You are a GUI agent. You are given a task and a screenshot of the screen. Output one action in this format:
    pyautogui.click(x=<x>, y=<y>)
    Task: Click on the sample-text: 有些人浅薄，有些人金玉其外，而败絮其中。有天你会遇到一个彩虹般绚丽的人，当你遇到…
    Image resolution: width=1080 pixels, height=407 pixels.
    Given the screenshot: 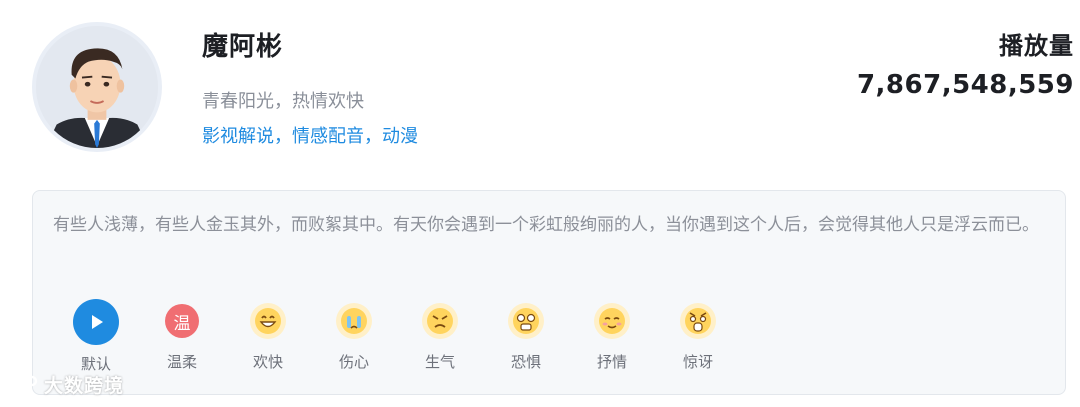 What is the action you would take?
    pyautogui.click(x=546, y=225)
    